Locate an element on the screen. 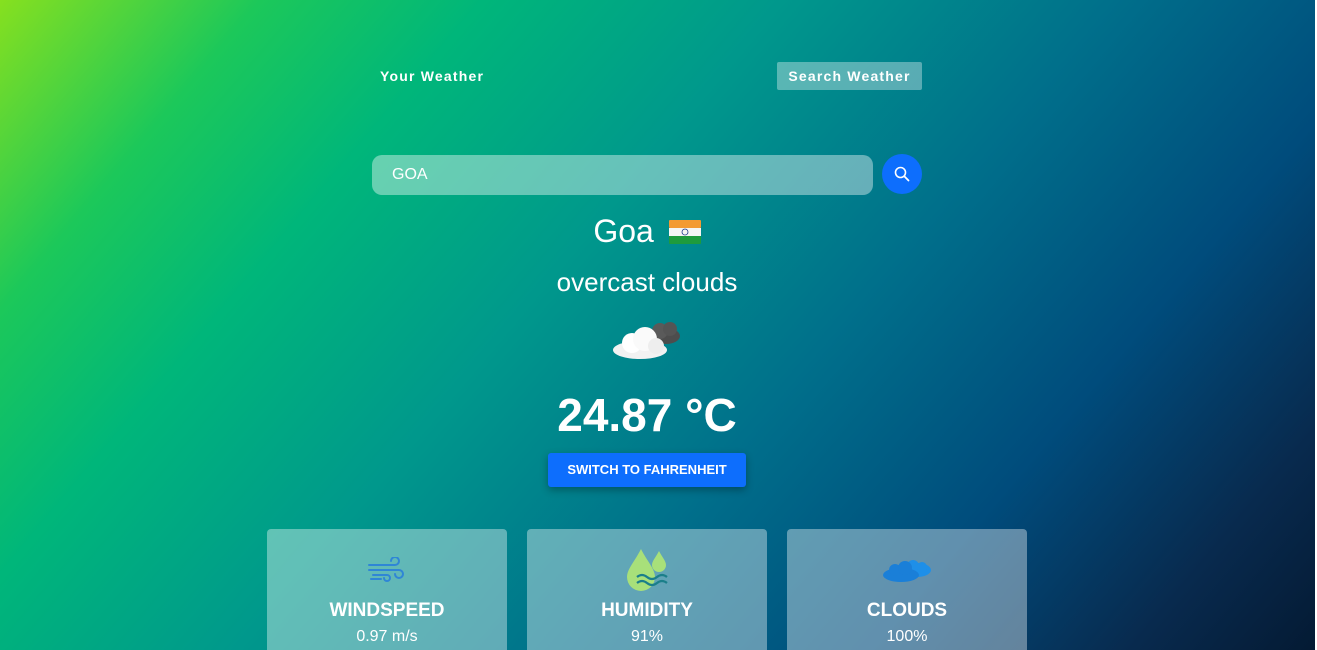 Image resolution: width=1317 pixels, height=650 pixels. clouds-title: CLOUDS is located at coordinates (907, 610).